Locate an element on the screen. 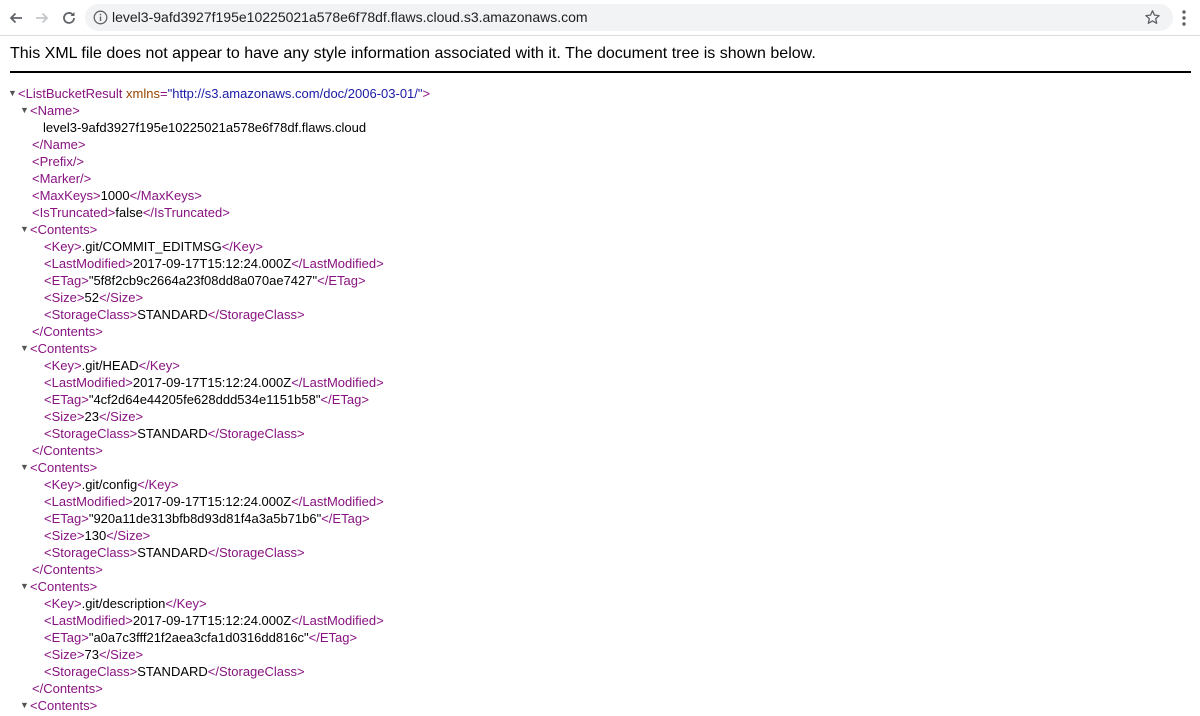 The height and width of the screenshot is (716, 1200). xml-key-line: <Key>.git/config</Key> is located at coordinates (111, 484).